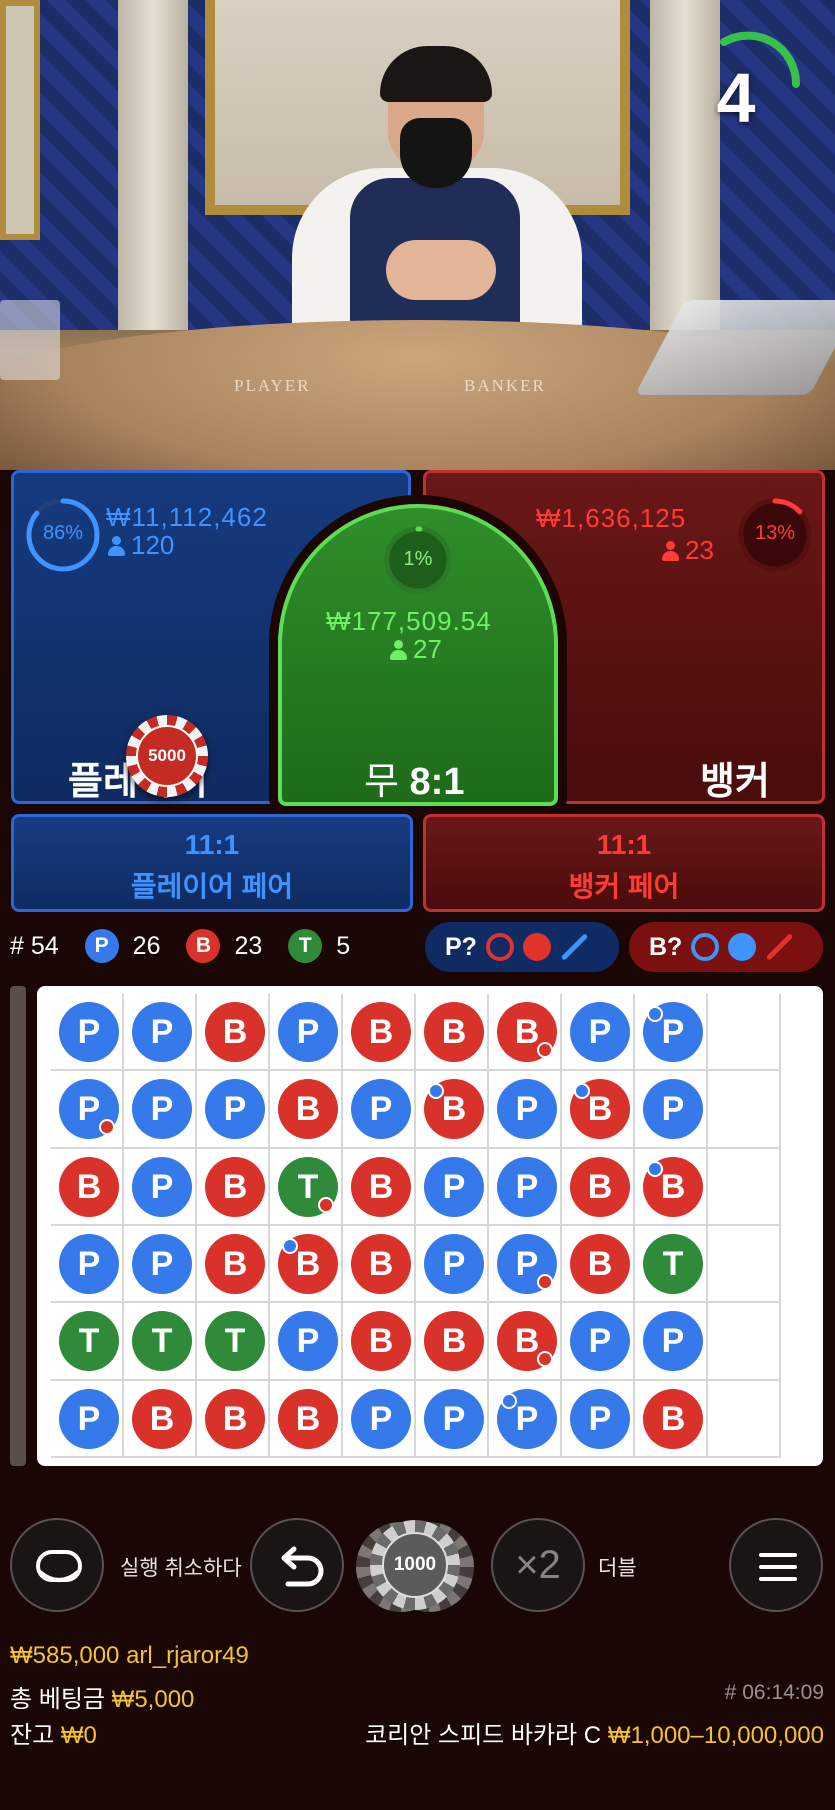 The width and height of the screenshot is (835, 1810). I want to click on username: arl_rjaror49, so click(187, 1655).